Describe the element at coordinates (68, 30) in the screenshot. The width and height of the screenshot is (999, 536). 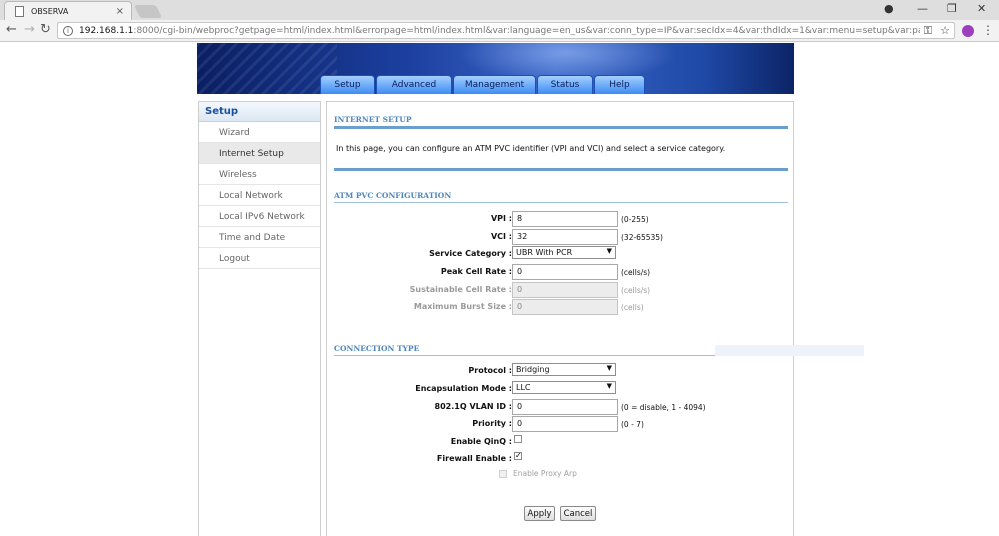
I see `info-icon: i` at that location.